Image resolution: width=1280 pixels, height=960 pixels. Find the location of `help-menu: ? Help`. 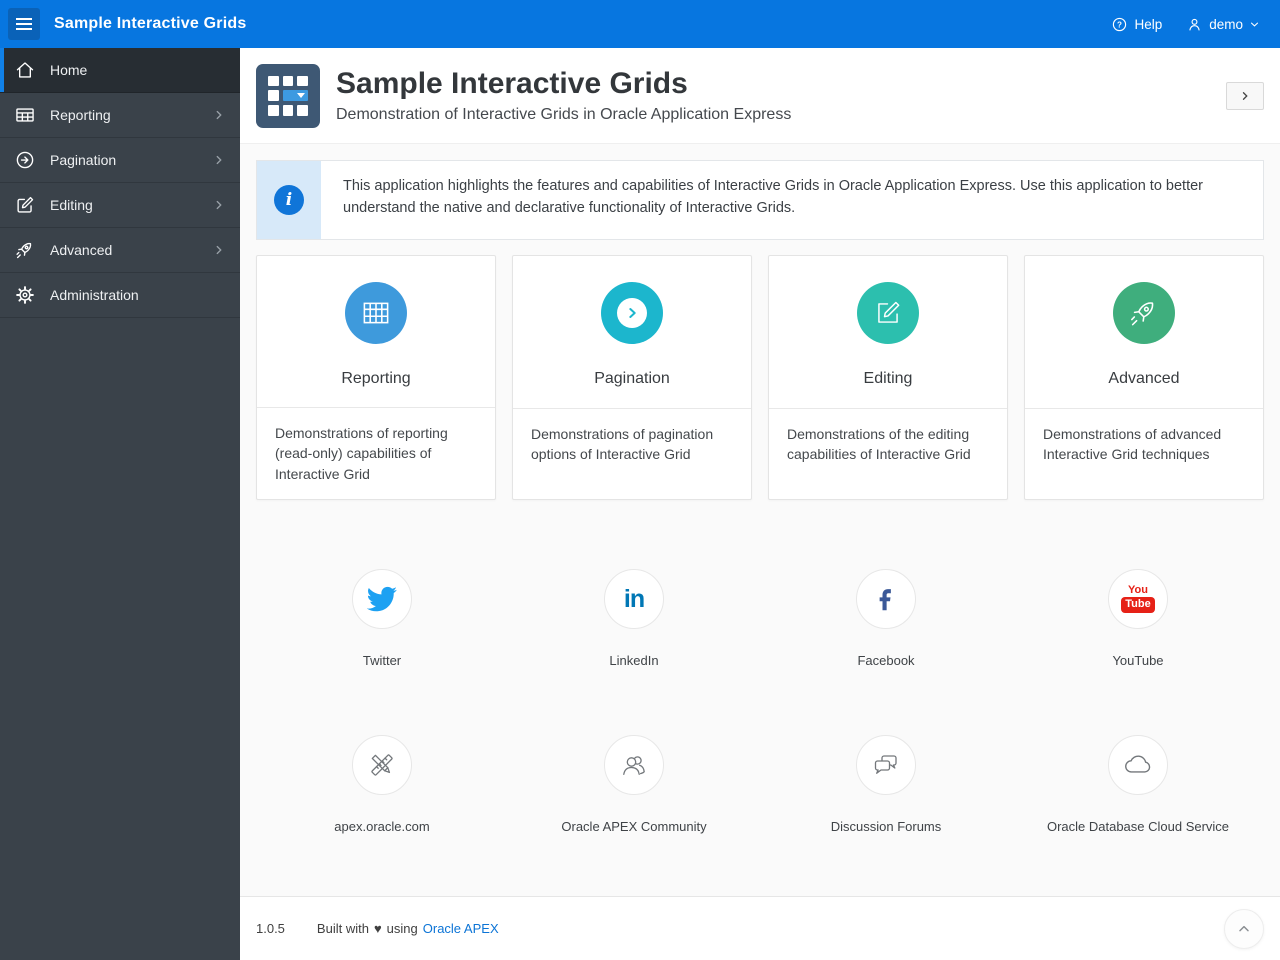

help-menu: ? Help is located at coordinates (1136, 24).